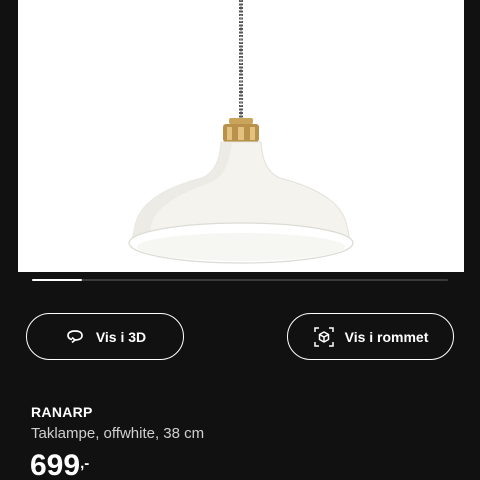 This screenshot has height=480, width=480. Describe the element at coordinates (55, 464) in the screenshot. I see `price-amount: 699` at that location.